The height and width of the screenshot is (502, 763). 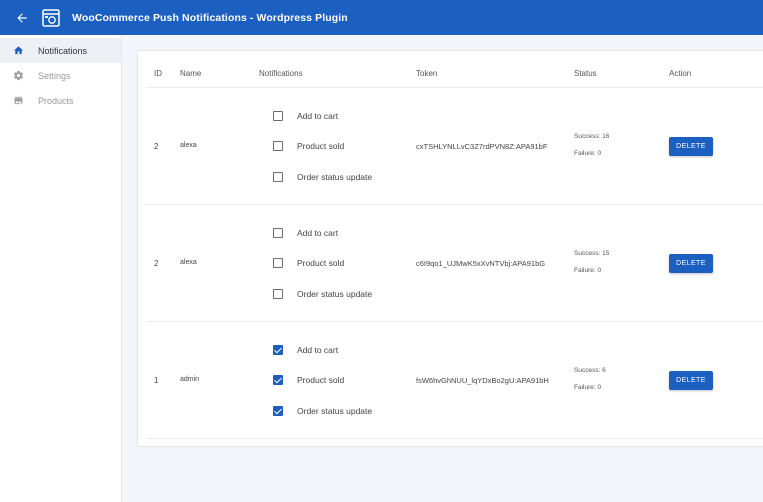 I want to click on sidebar-item-products: Products, so click(x=60, y=100).